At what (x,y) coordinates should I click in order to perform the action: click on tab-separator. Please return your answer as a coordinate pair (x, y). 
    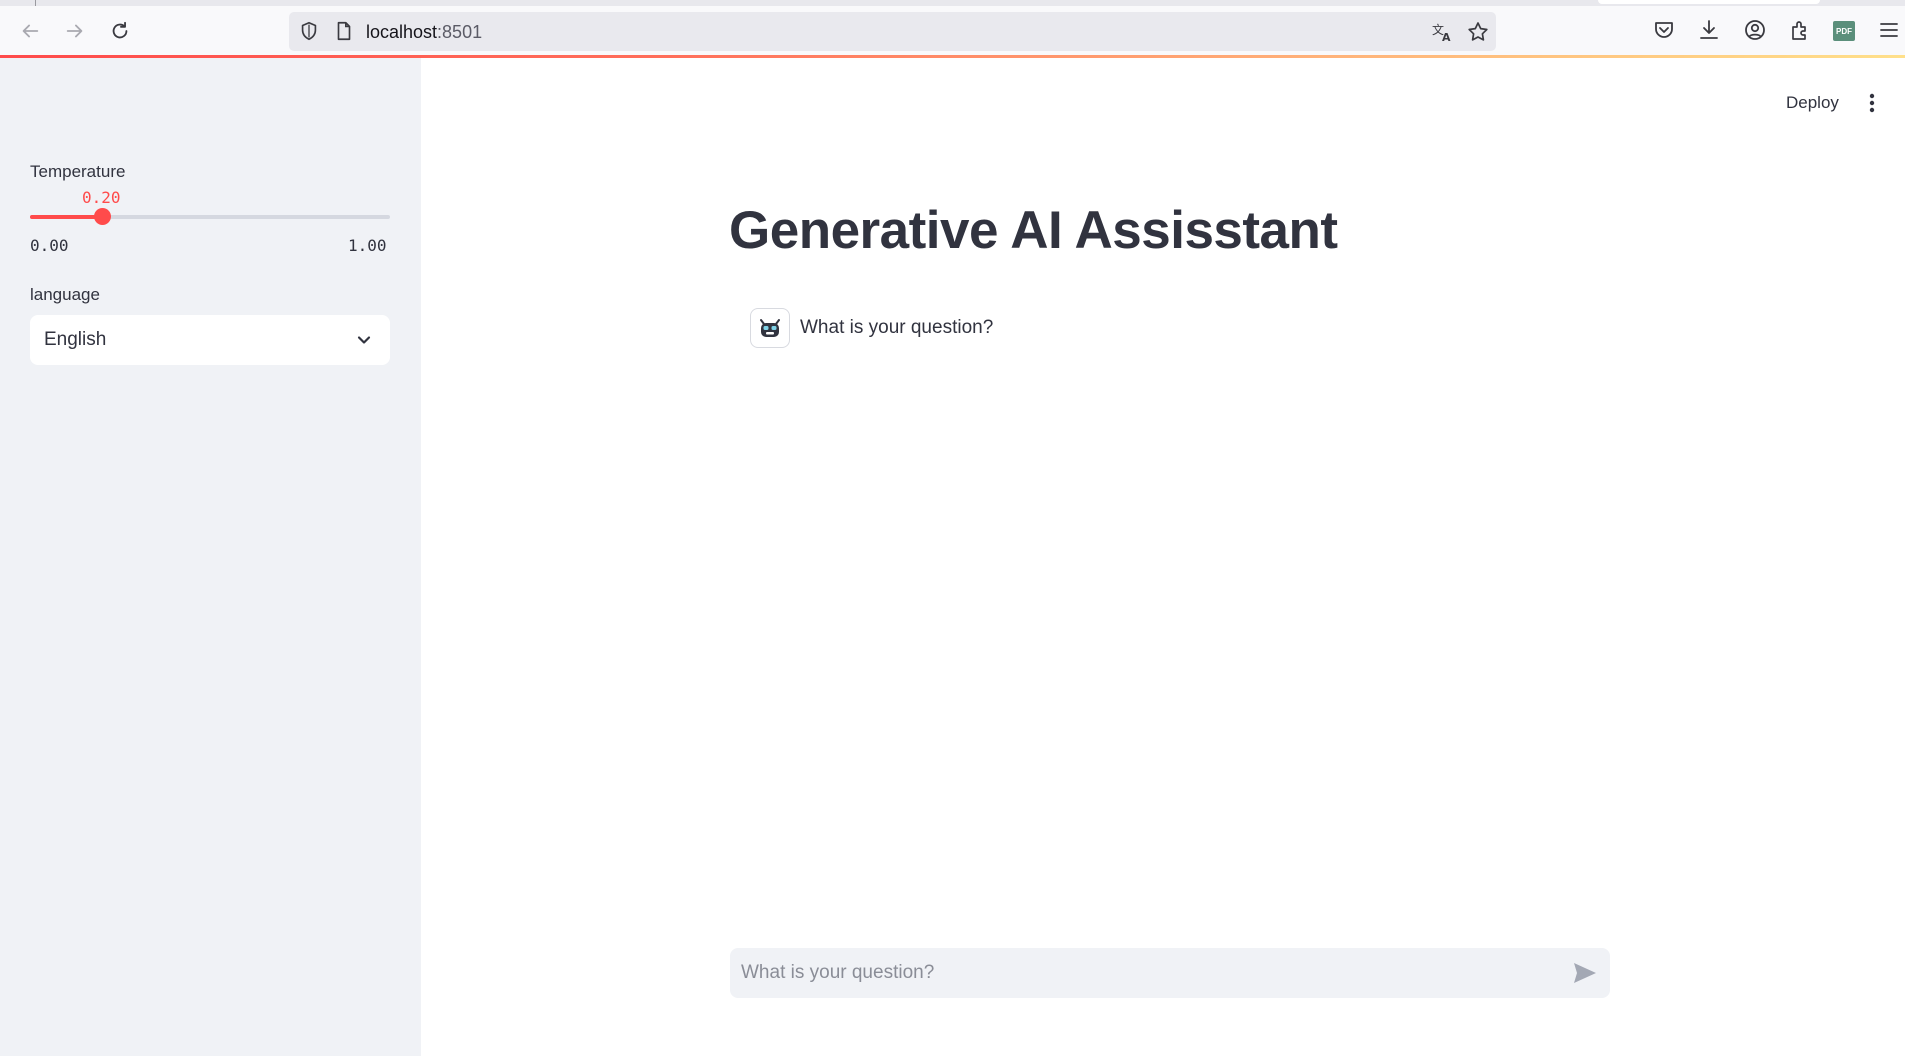
    Looking at the image, I should click on (35, 3).